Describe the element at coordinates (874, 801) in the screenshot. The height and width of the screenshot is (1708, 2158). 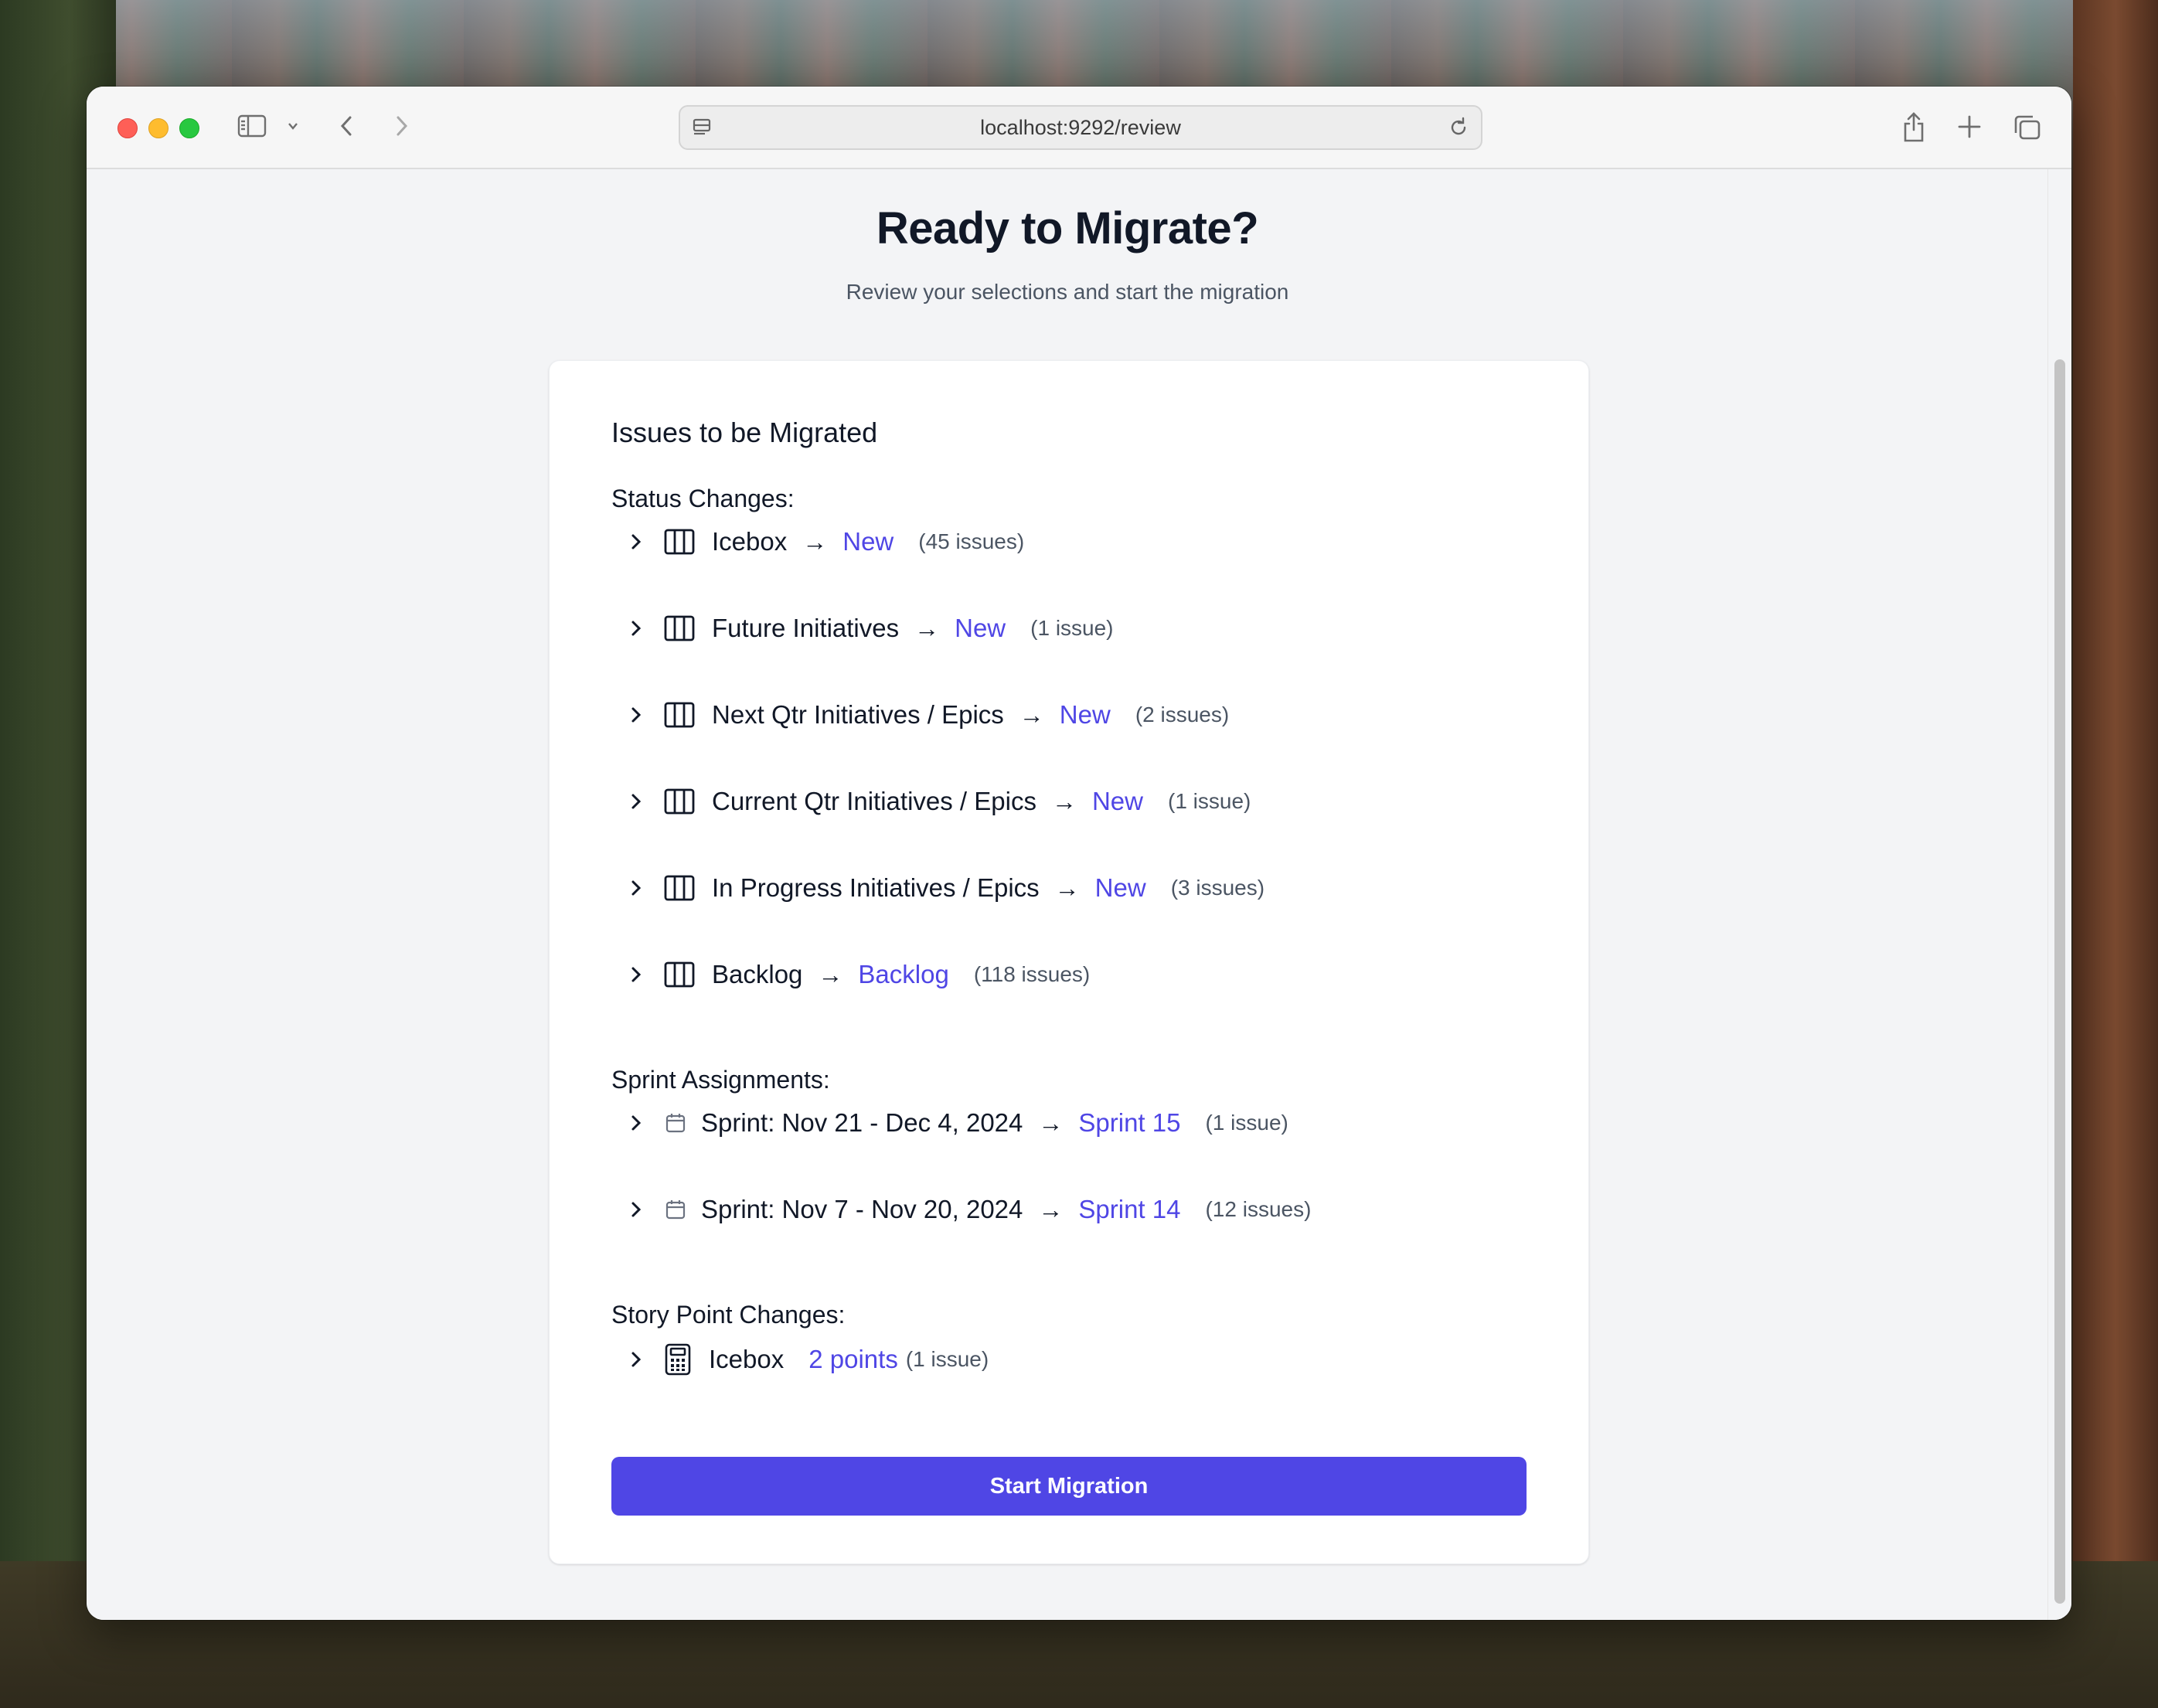
I see `status-from: Current Qtr Initiatives / Epics` at that location.